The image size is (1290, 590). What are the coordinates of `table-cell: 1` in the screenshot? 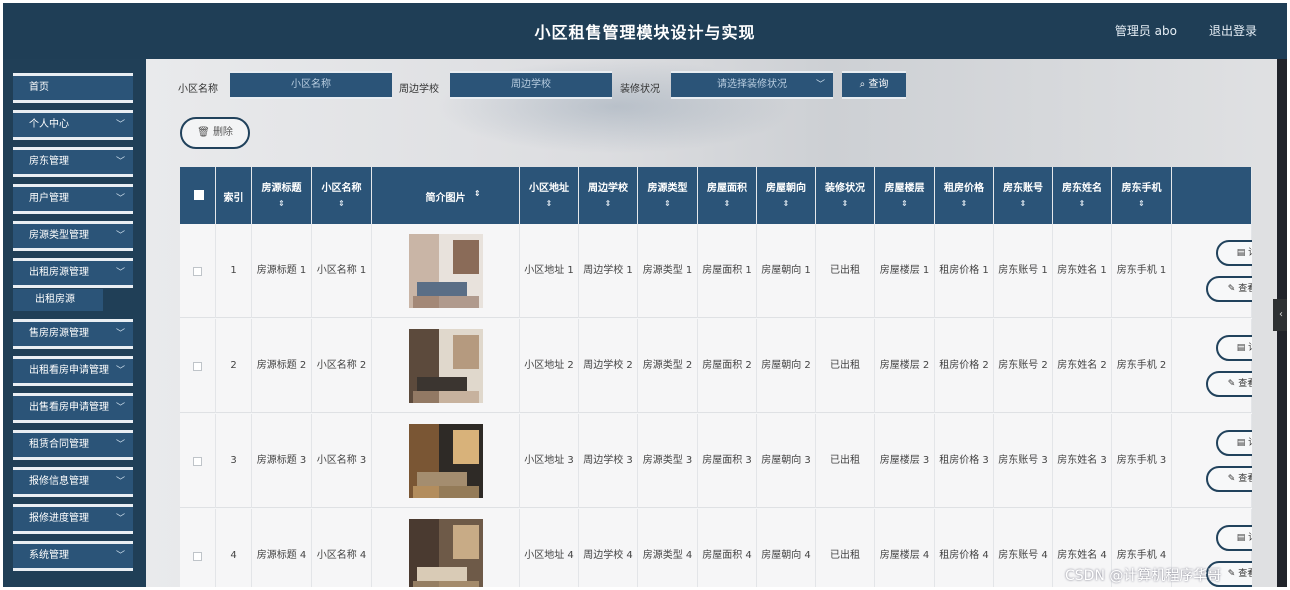 It's located at (234, 271).